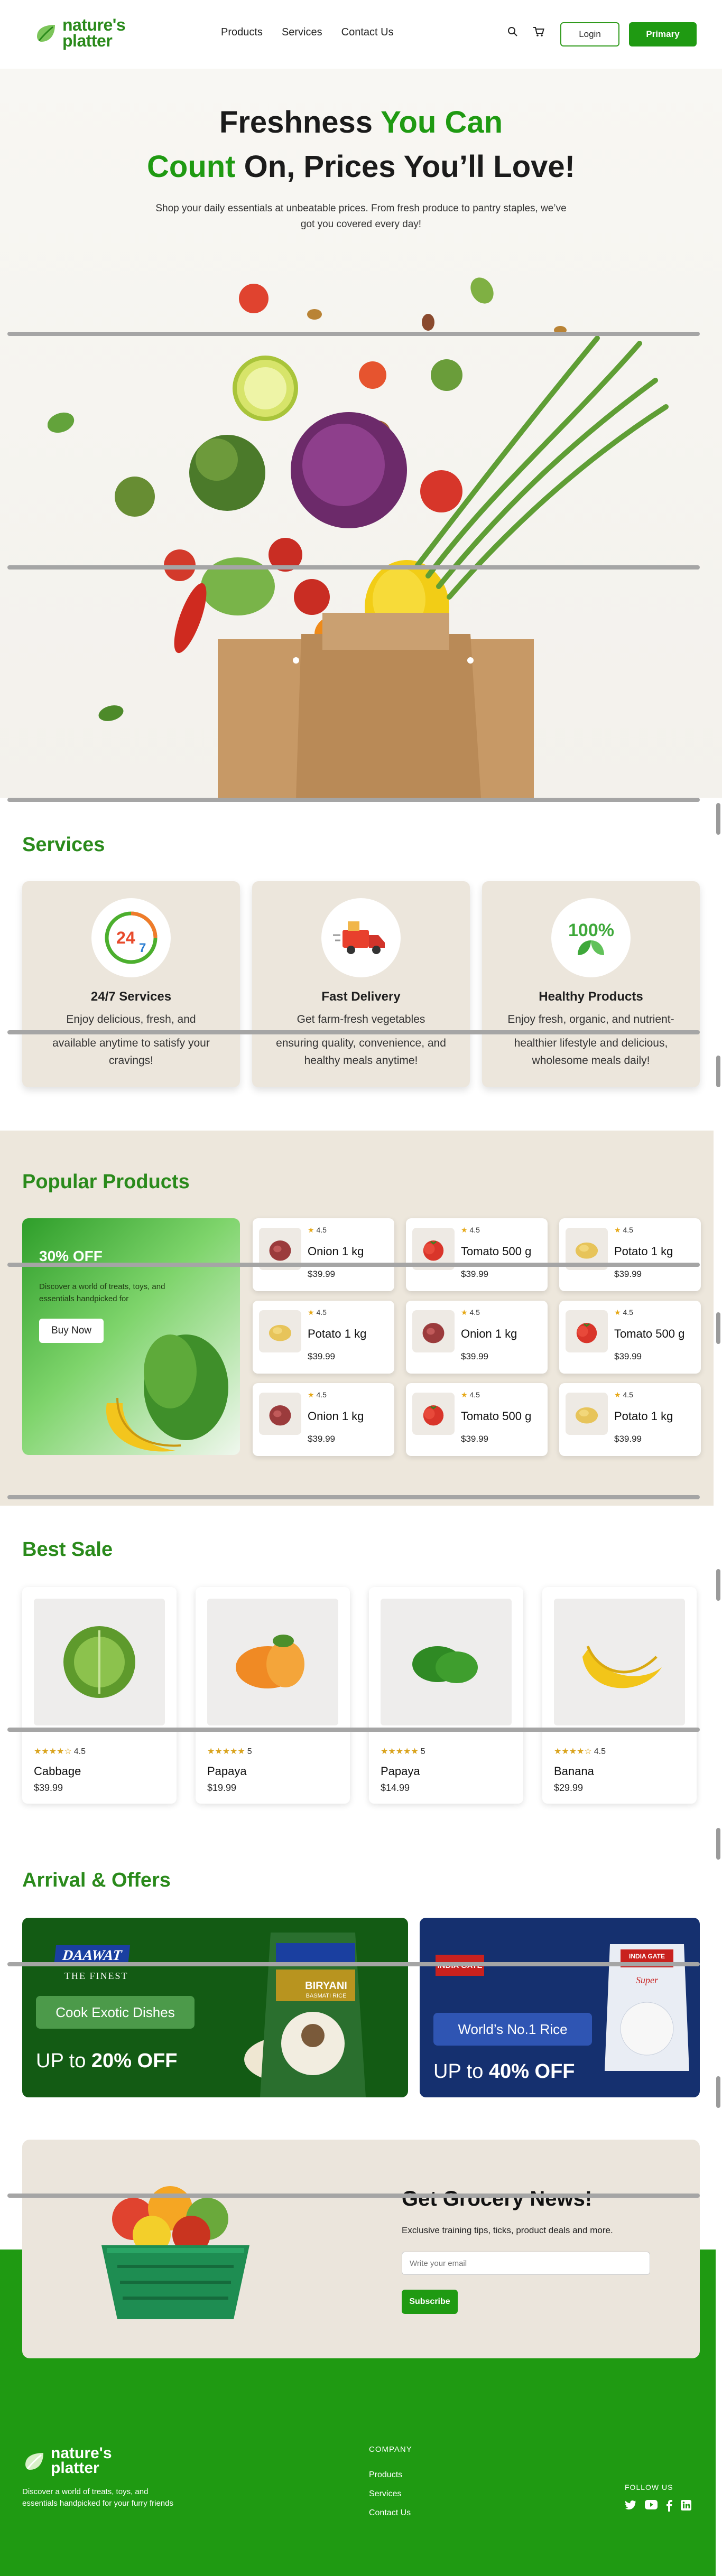 This screenshot has height=2576, width=722. I want to click on nav-link-contact: Contact Us, so click(367, 32).